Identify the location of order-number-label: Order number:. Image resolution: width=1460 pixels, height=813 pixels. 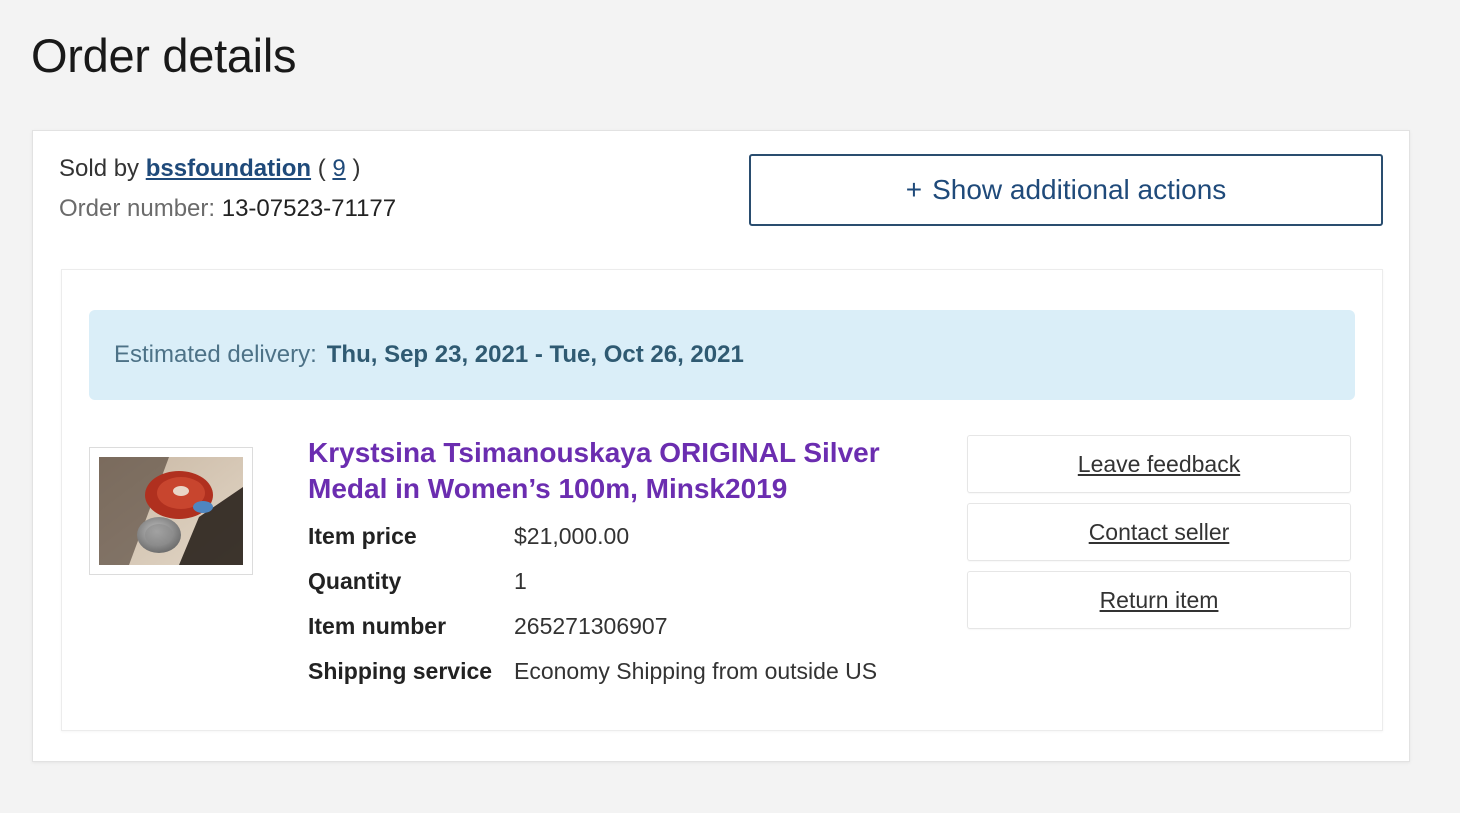
(137, 208).